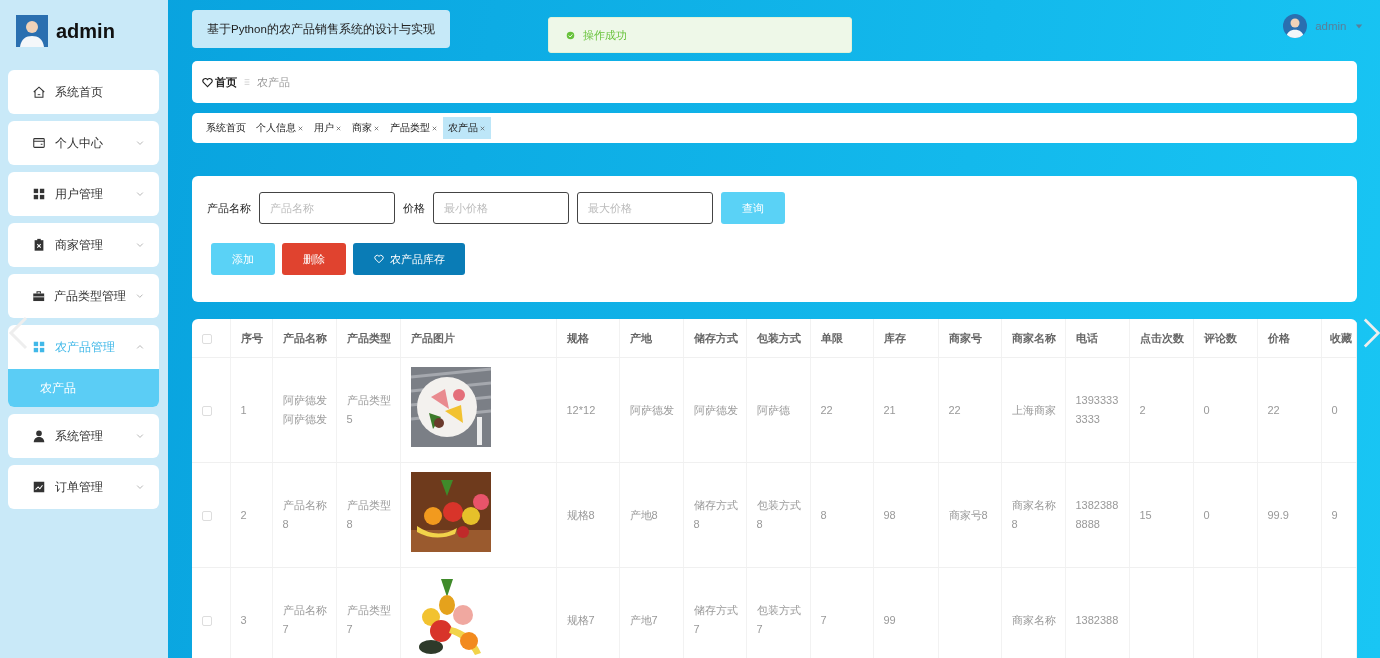  I want to click on table-cell: 储存方式7, so click(714, 612).